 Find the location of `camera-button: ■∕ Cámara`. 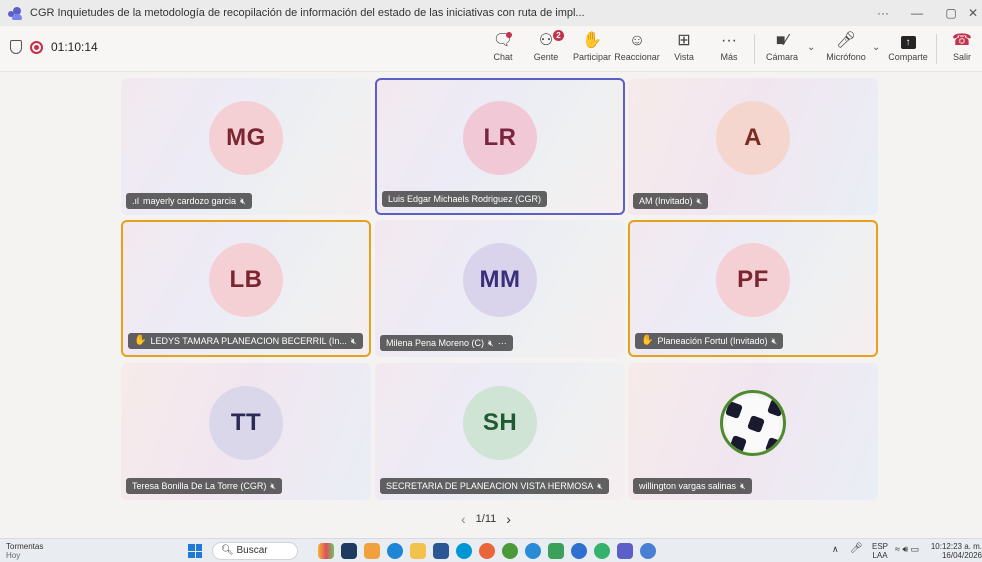

camera-button: ■∕ Cámara is located at coordinates (782, 46).